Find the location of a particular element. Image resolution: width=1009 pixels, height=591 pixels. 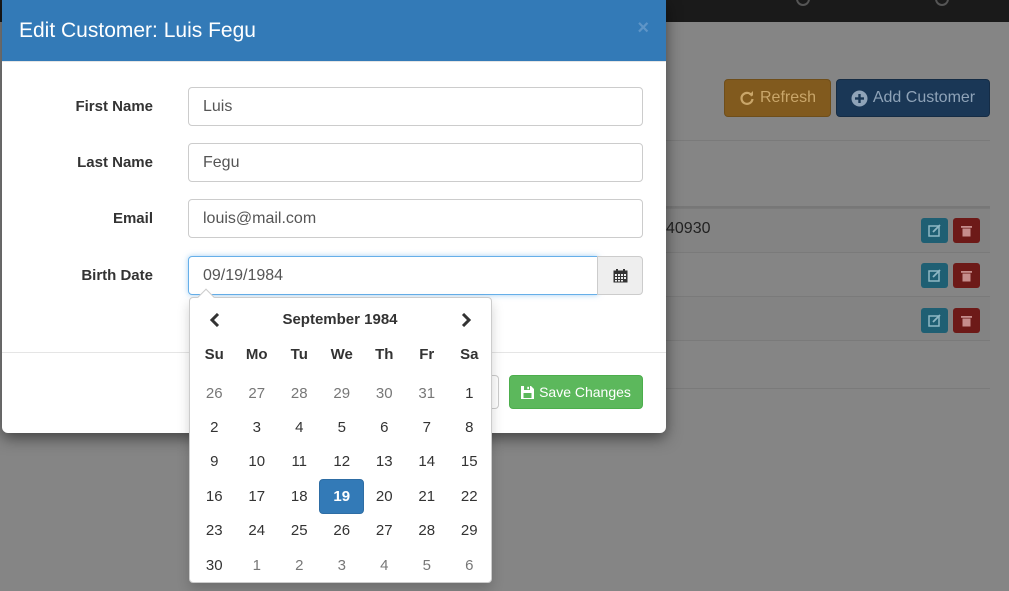

chevron-left-icon is located at coordinates (214, 320).